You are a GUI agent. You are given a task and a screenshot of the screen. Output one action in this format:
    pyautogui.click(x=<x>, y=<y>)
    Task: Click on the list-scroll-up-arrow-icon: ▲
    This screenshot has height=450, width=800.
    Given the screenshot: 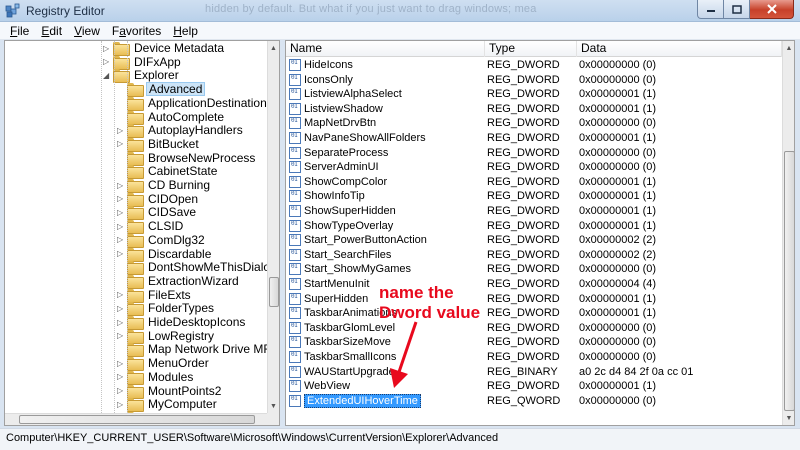 What is the action you would take?
    pyautogui.click(x=788, y=48)
    